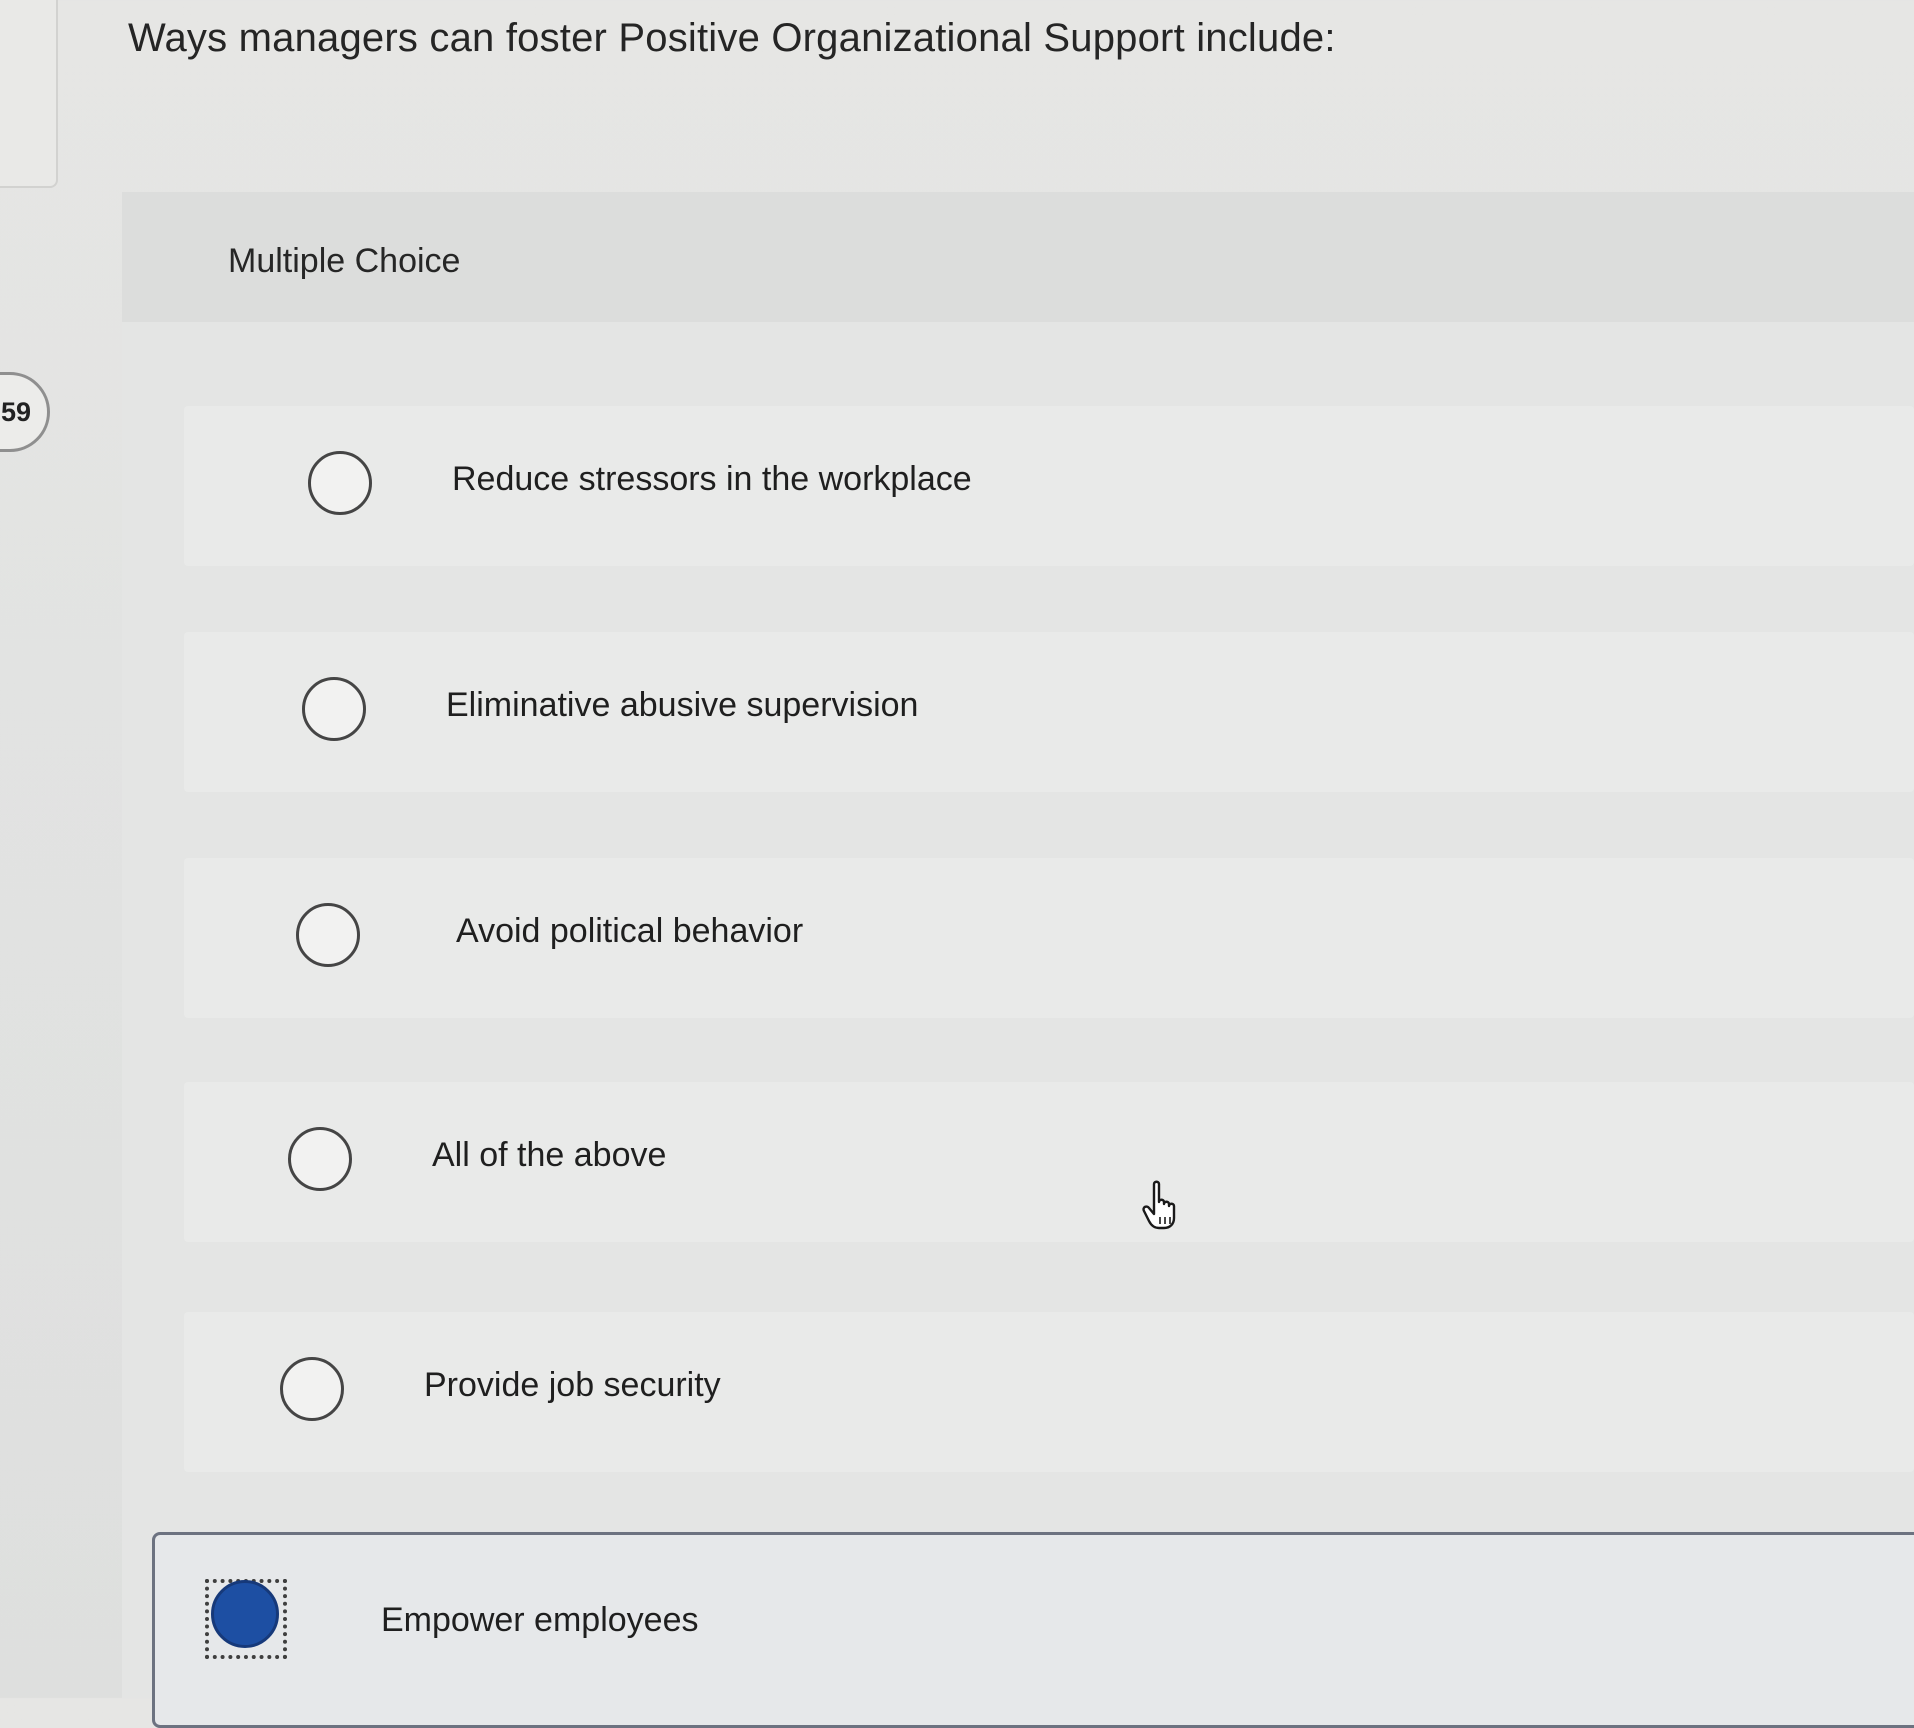  Describe the element at coordinates (712, 479) in the screenshot. I see `option-label: Reduce stressors in the workplace` at that location.